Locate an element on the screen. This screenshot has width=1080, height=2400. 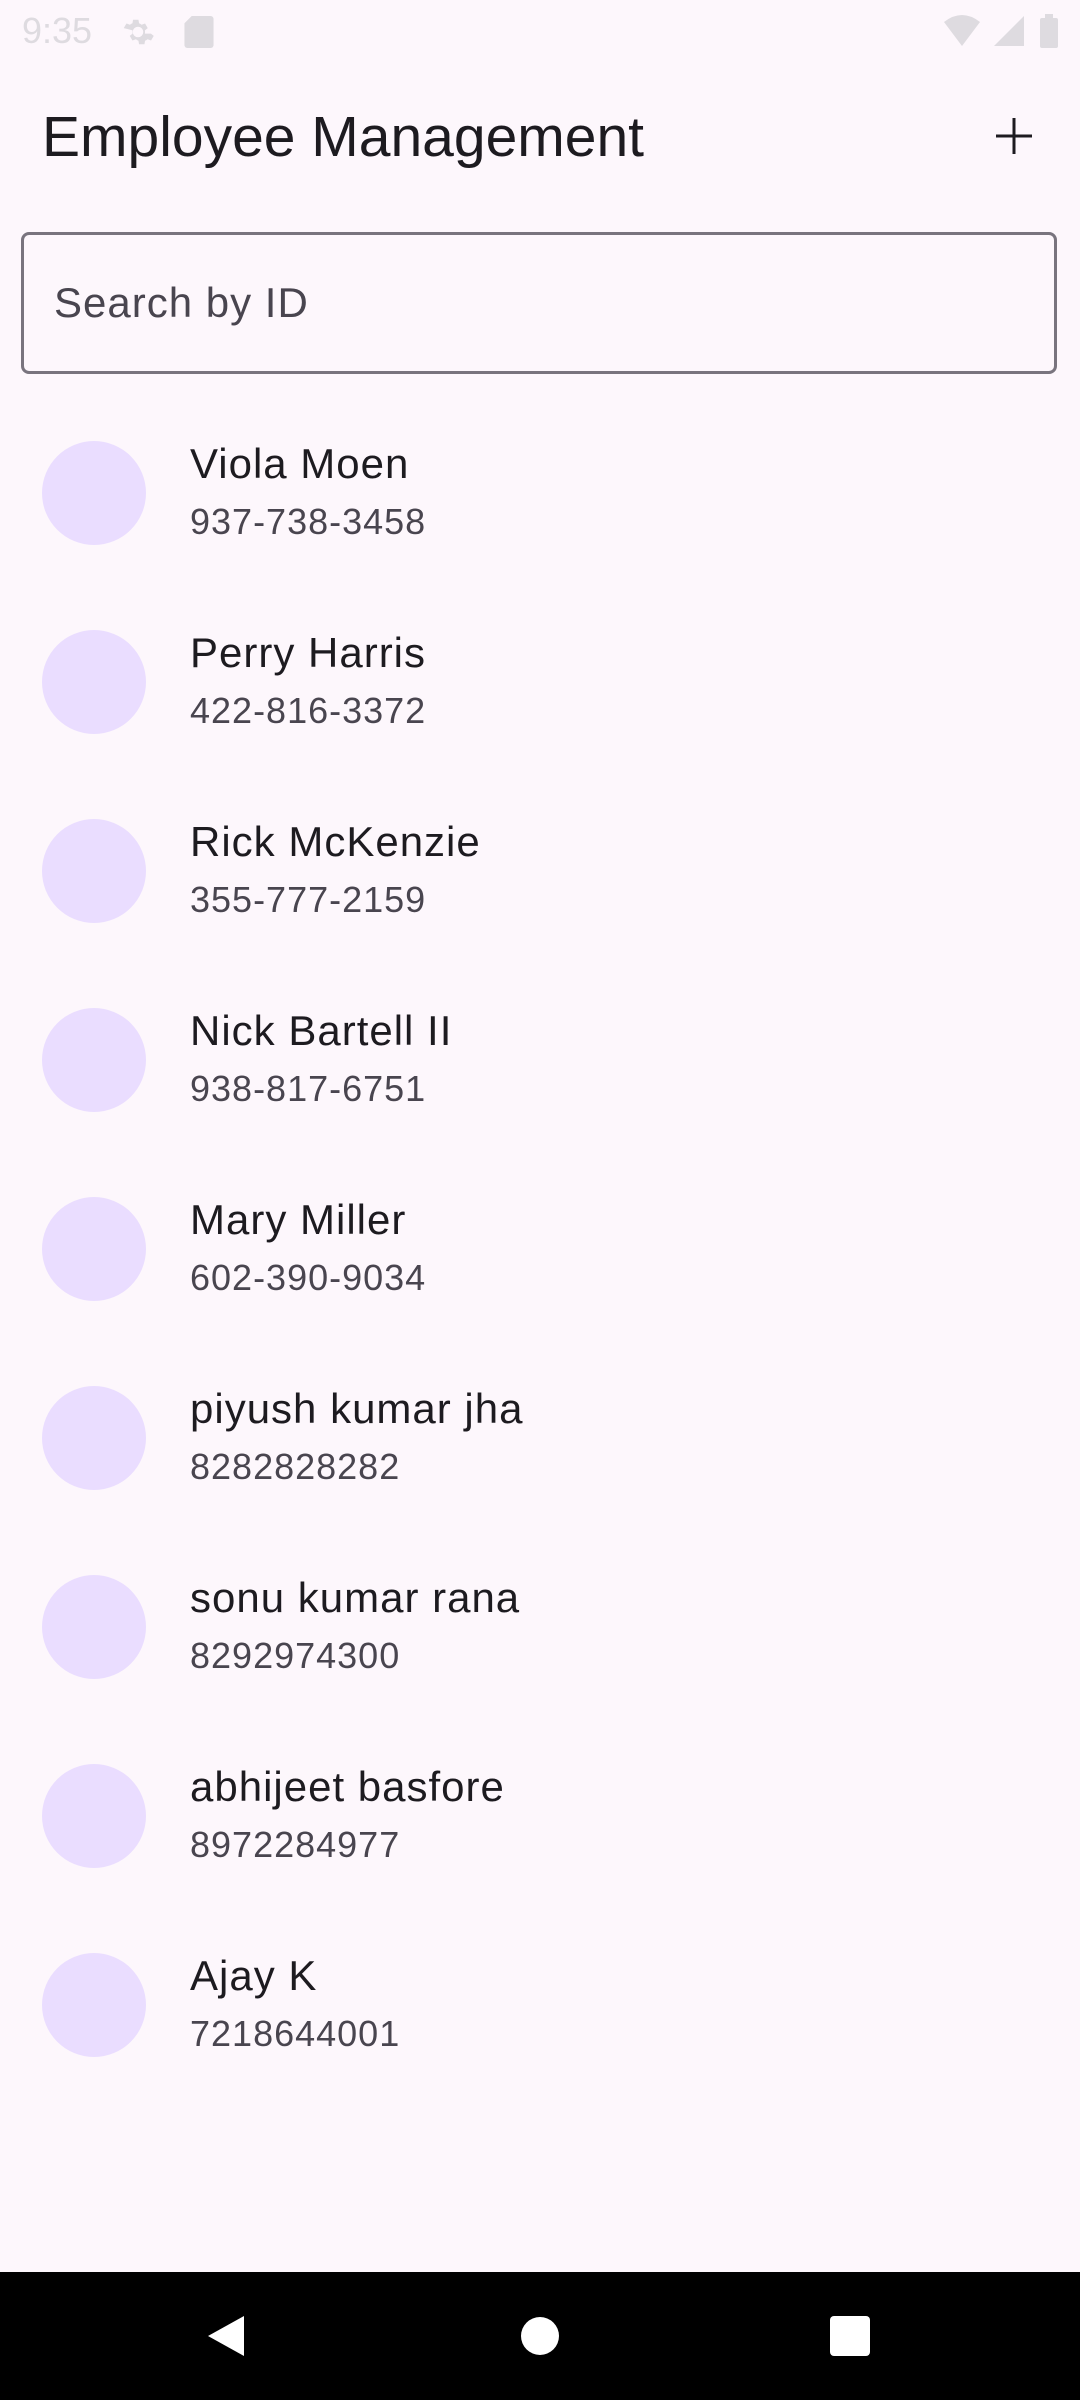
list-item: abhijeet basfore 8972284977 is located at coordinates (540, 1815).